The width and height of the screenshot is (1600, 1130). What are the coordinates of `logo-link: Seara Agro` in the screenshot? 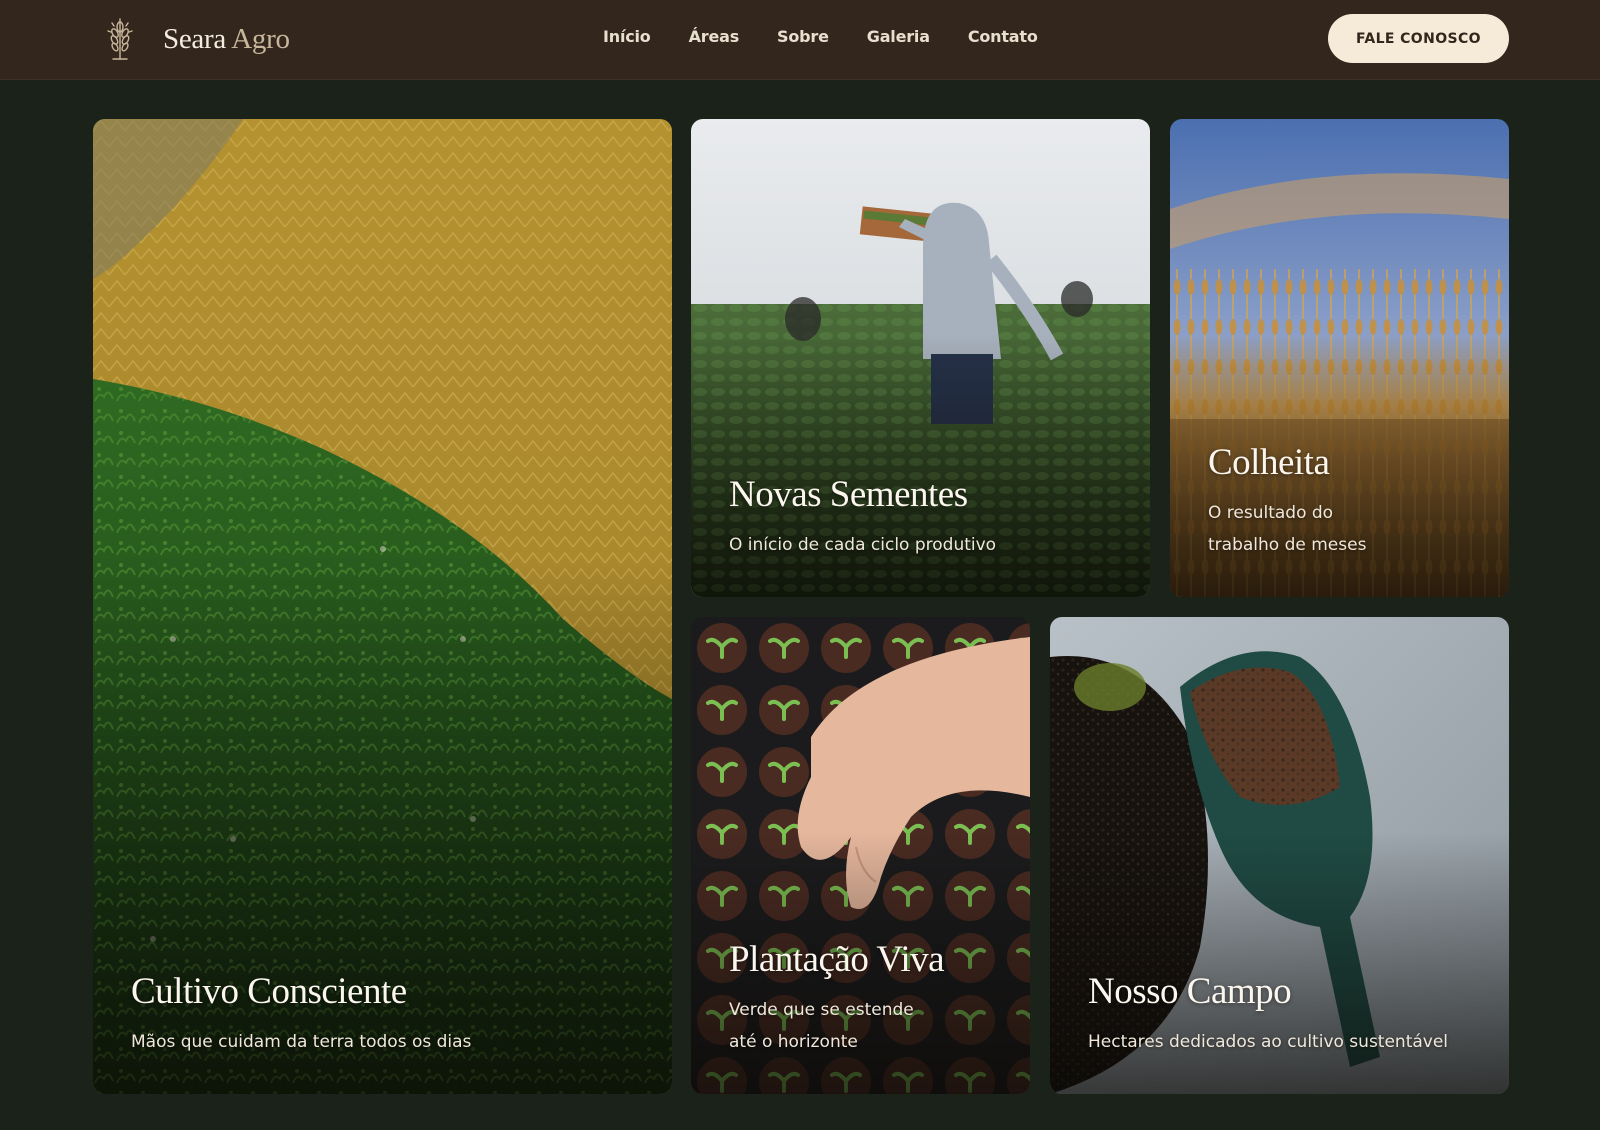 It's located at (196, 39).